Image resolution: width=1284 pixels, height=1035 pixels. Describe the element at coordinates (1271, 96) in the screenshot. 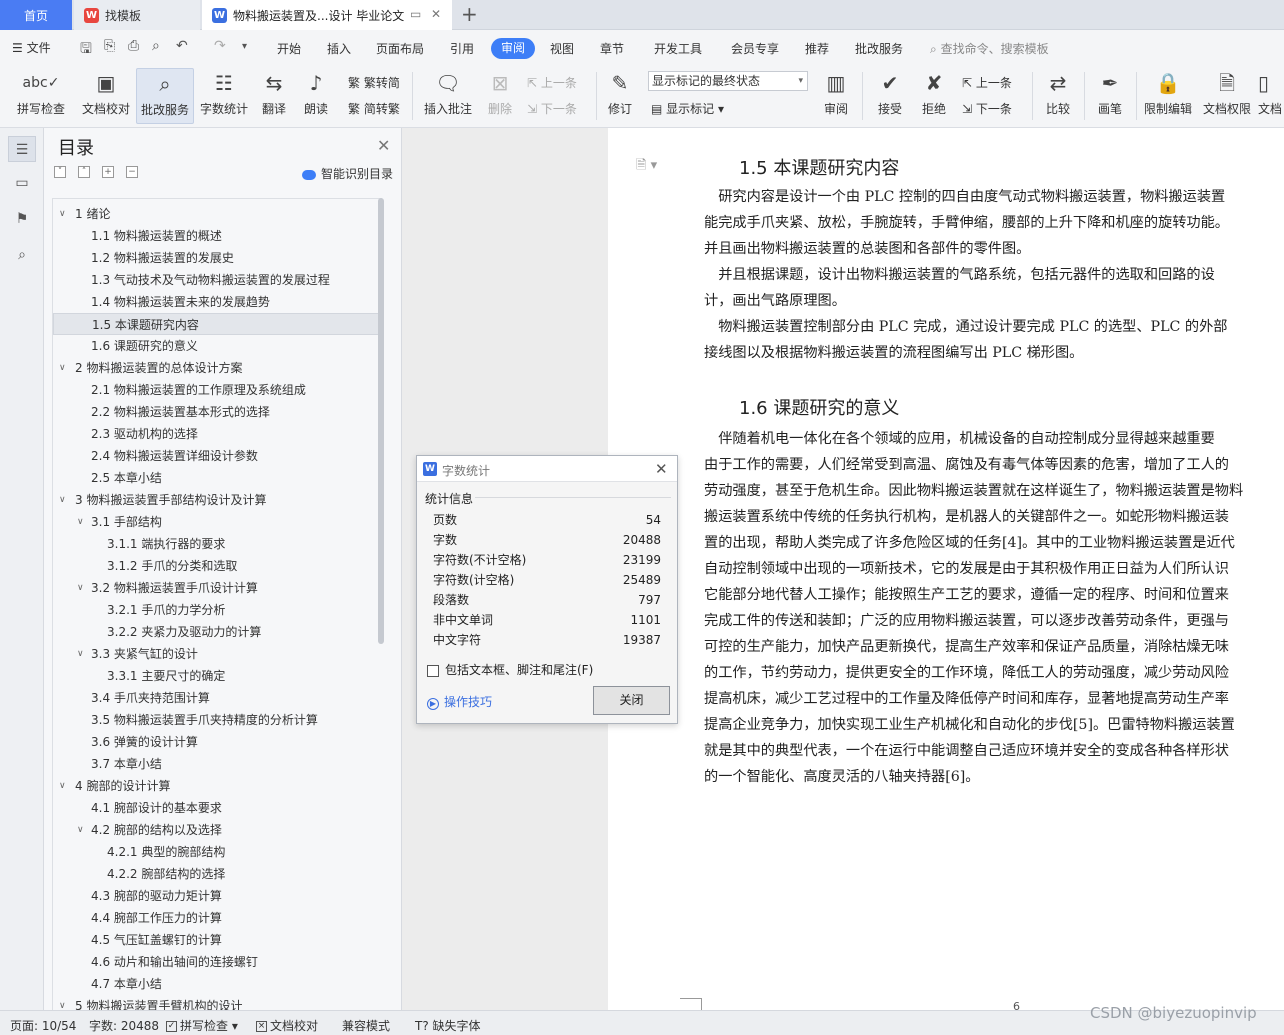

I see `doc-more-button: ▯ 文档` at that location.